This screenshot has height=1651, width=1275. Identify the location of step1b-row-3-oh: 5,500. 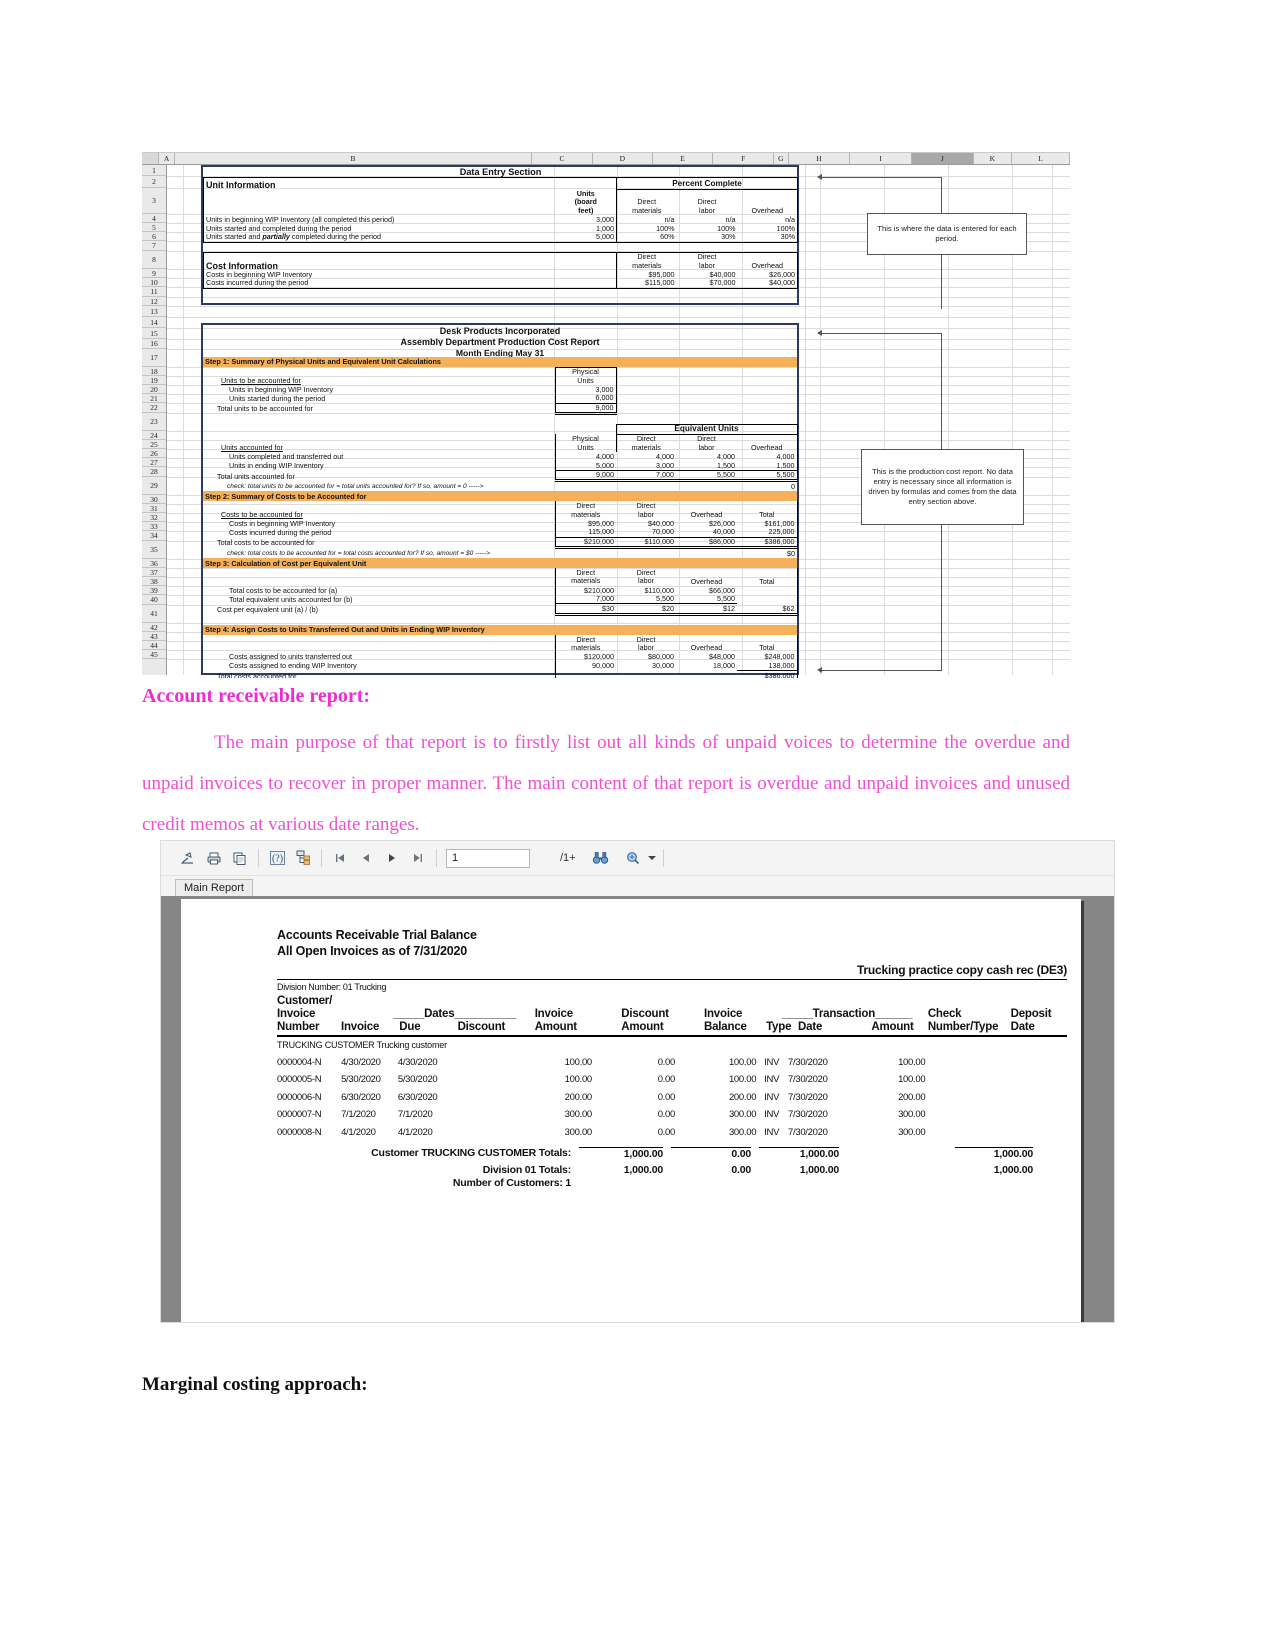
(767, 476).